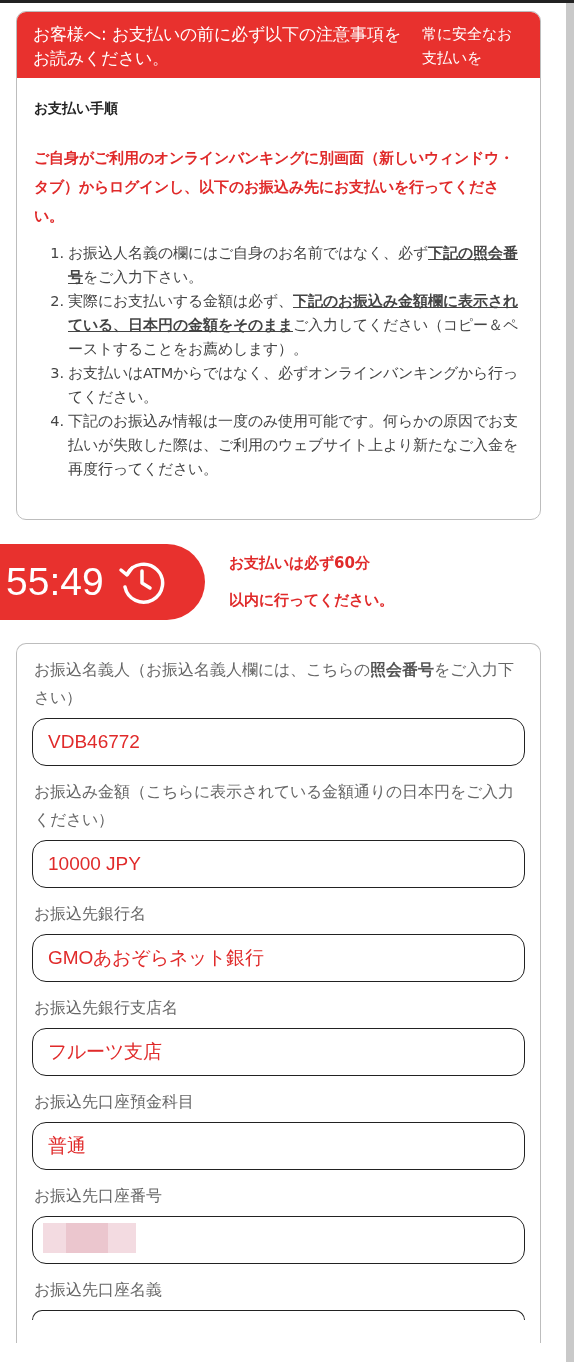  I want to click on step-text: お支払いはATMからではなく、必ずオンラインバンキングから行ってください。, so click(294, 385).